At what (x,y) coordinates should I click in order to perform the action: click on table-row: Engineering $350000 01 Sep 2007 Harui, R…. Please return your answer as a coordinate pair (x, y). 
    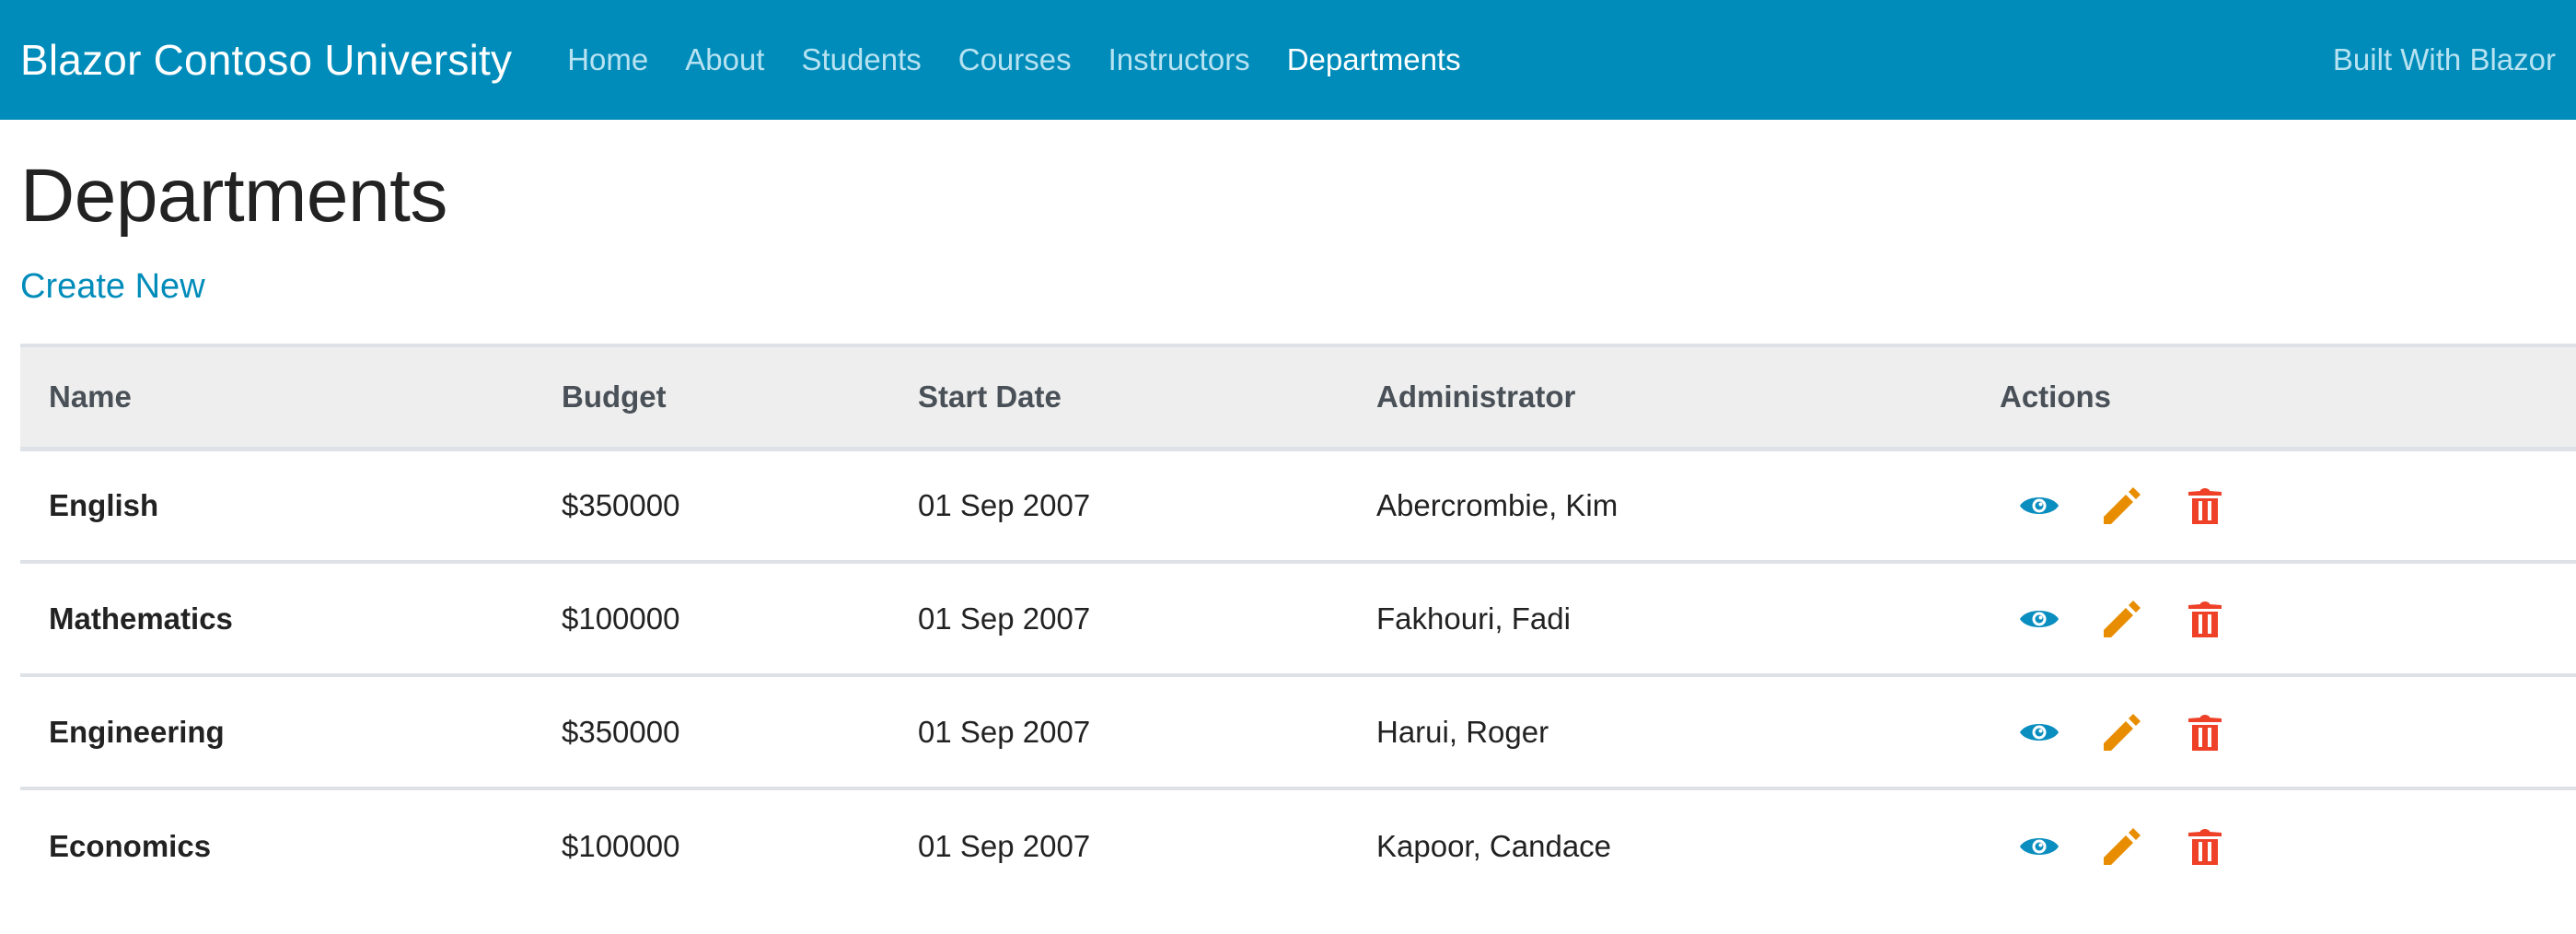
    Looking at the image, I should click on (1298, 732).